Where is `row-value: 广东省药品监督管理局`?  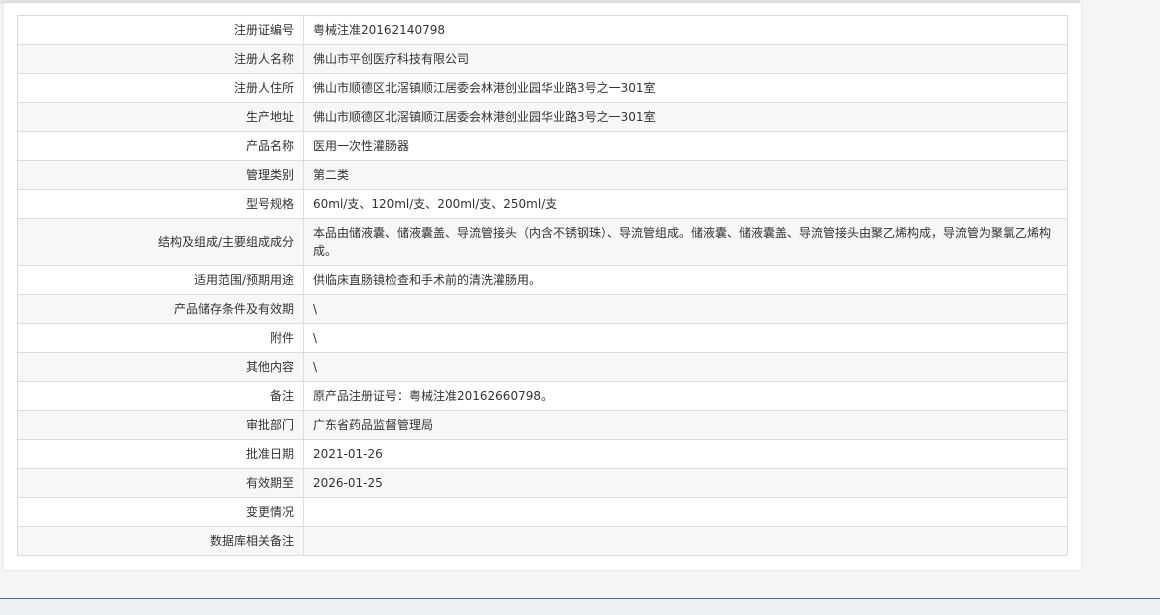
row-value: 广东省药品监督管理局 is located at coordinates (685, 425).